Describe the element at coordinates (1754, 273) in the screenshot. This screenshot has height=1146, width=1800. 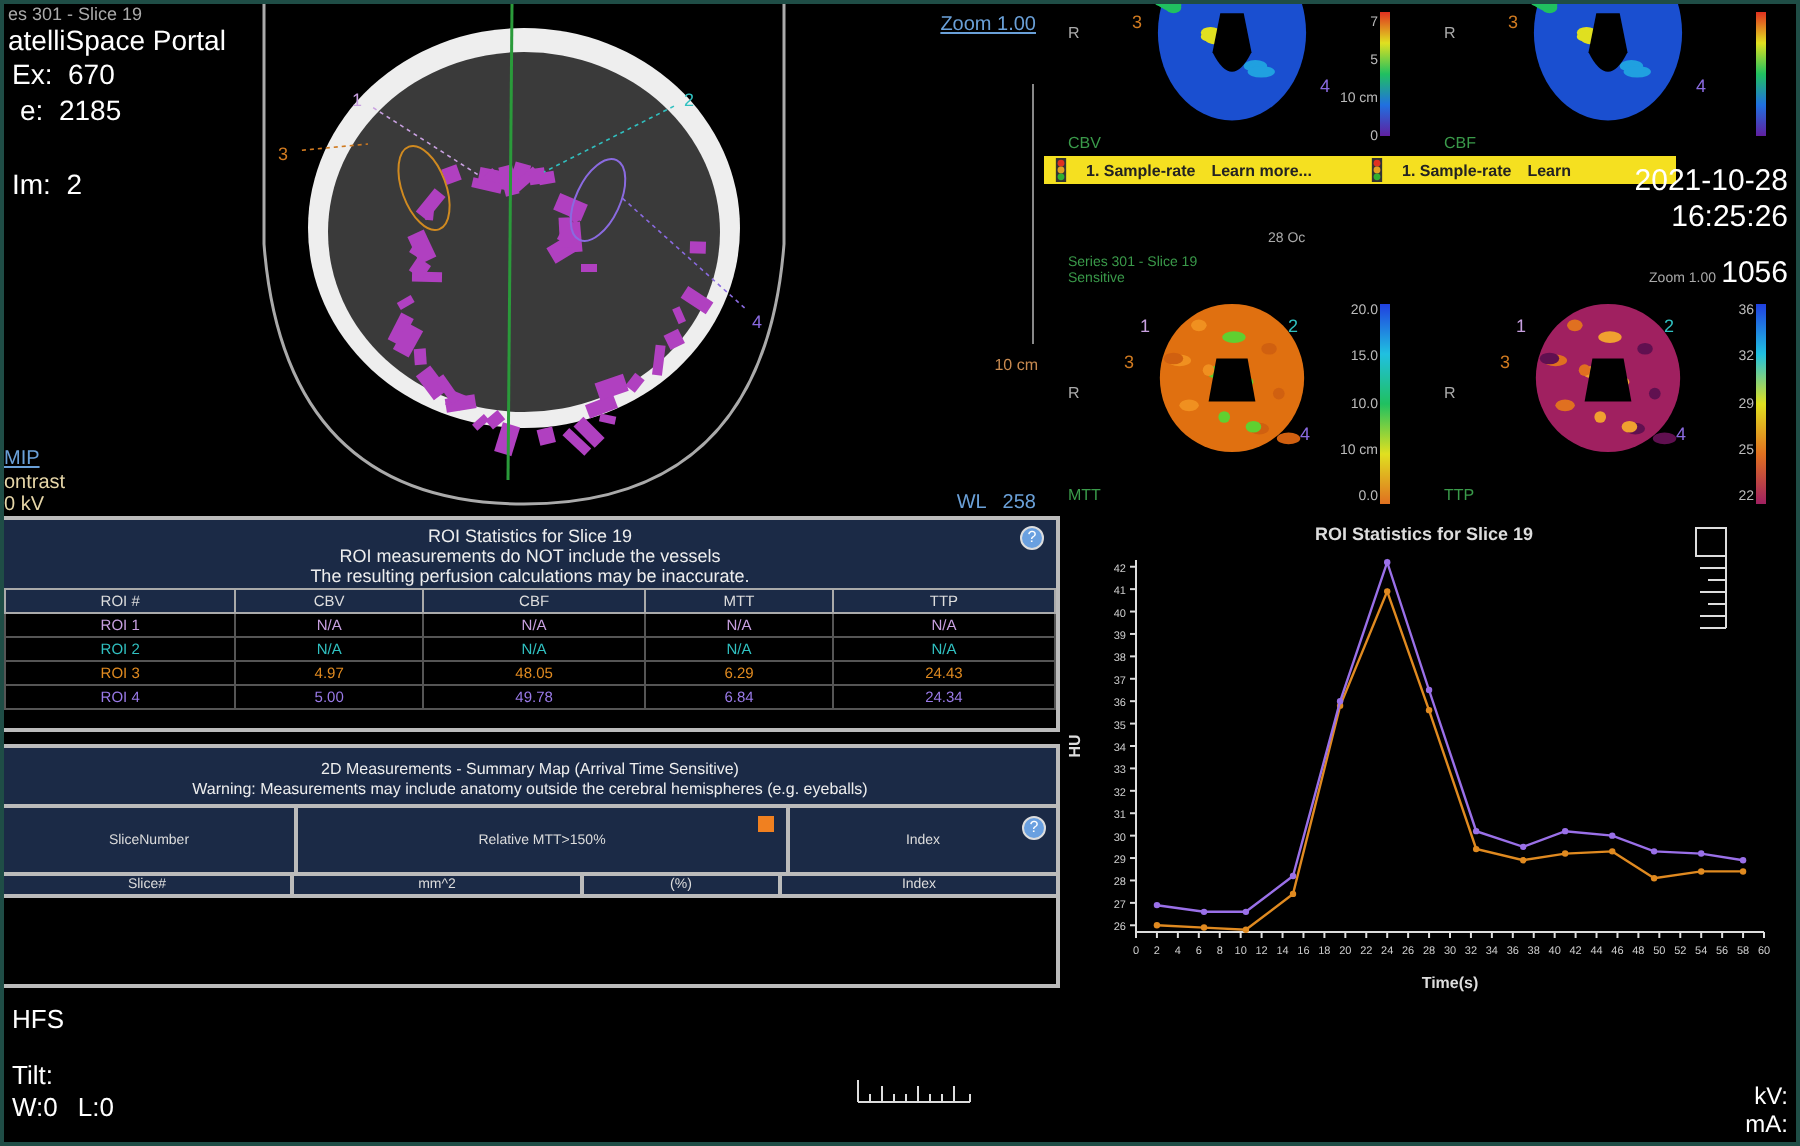
I see `image-value: 1056` at that location.